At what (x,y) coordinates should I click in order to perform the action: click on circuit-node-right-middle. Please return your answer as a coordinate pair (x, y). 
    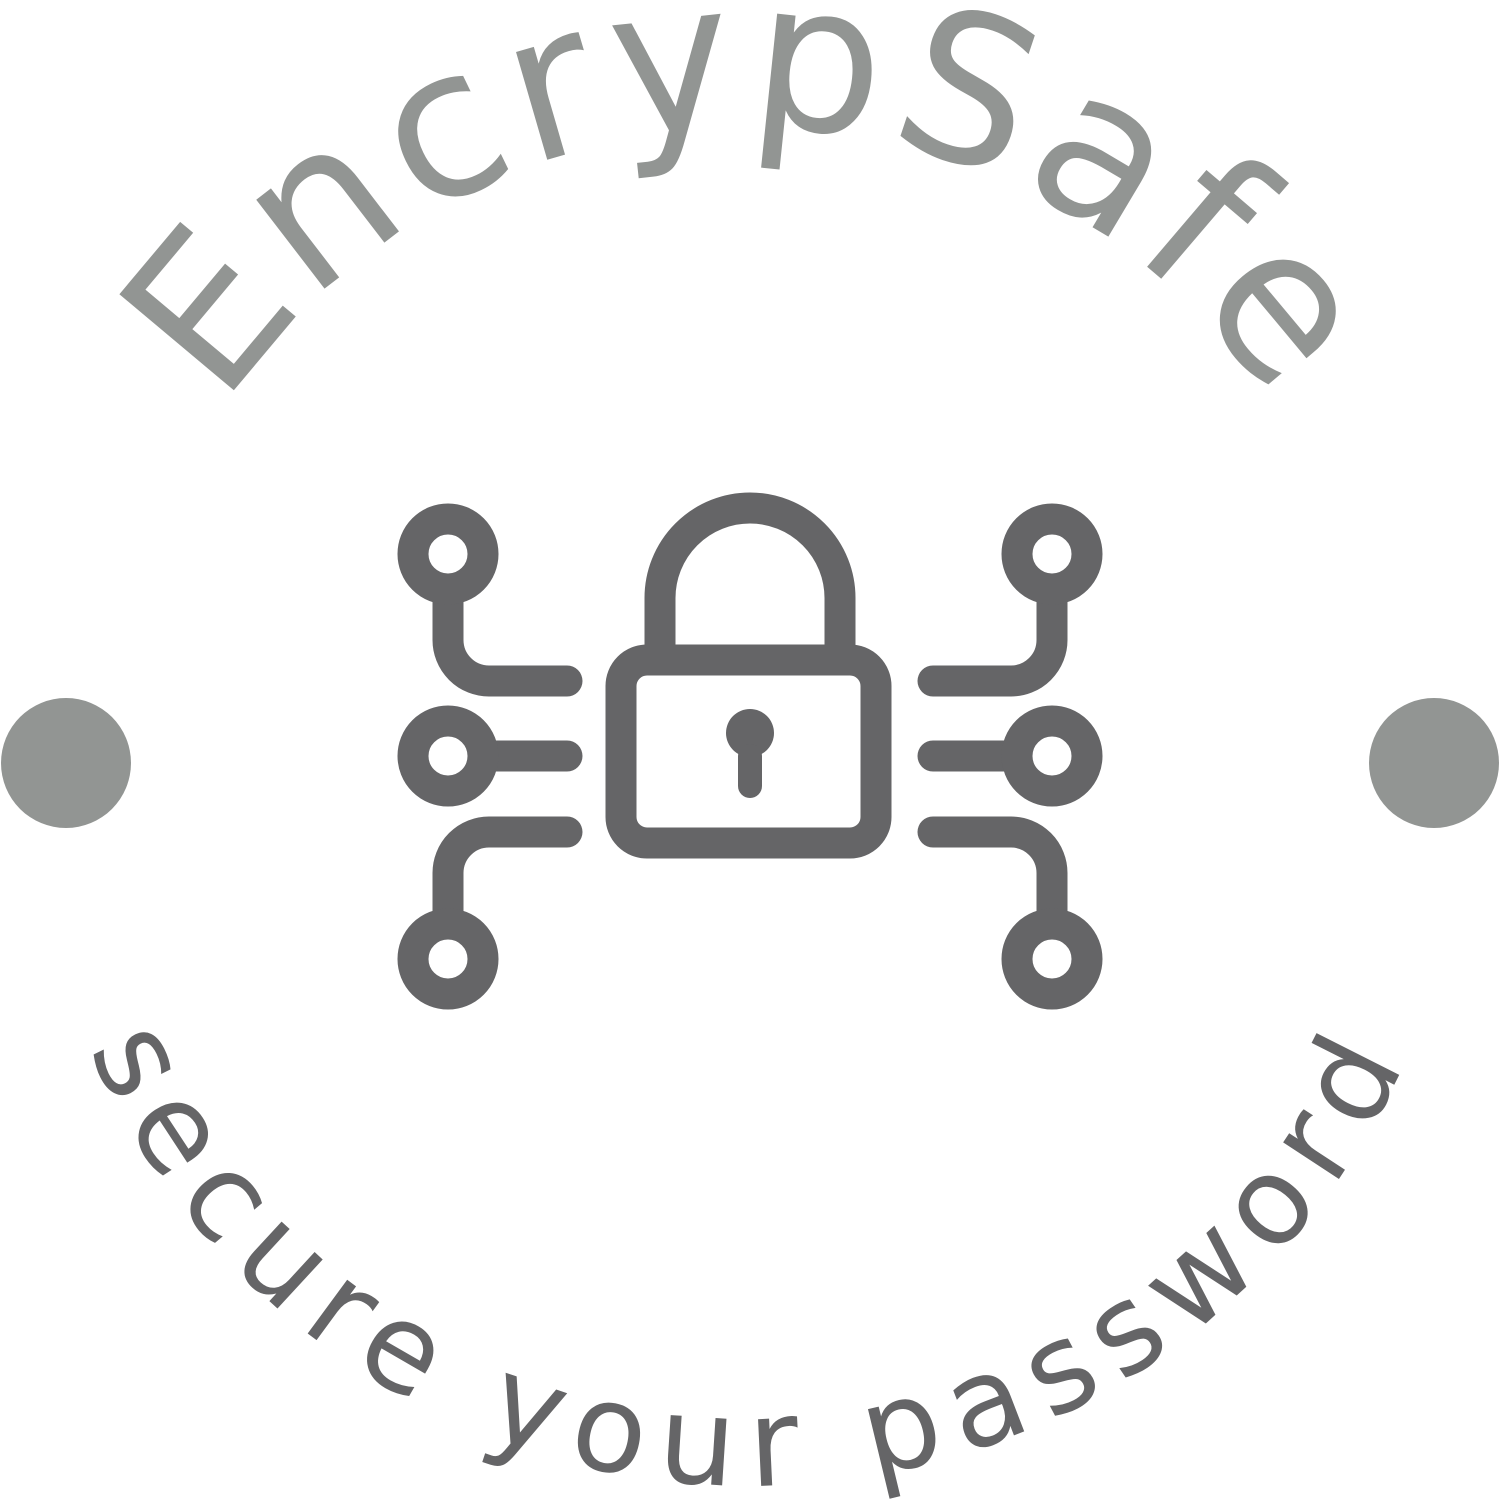
    Looking at the image, I should click on (1052, 756).